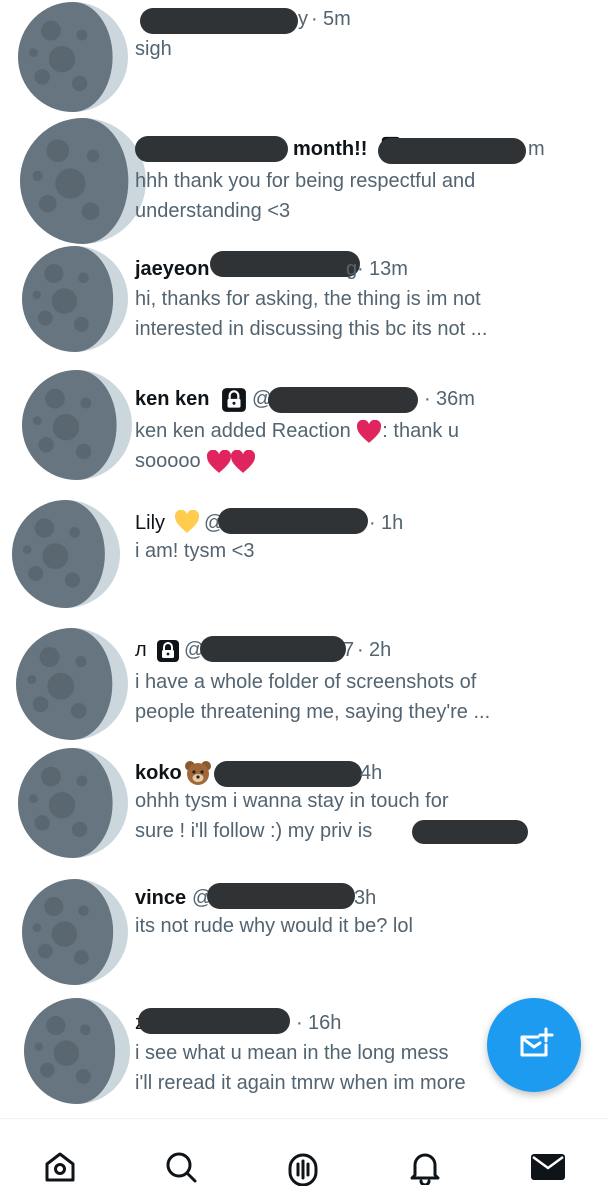 The width and height of the screenshot is (609, 1201). I want to click on reaction-text: ken ken added Reaction, so click(243, 431).